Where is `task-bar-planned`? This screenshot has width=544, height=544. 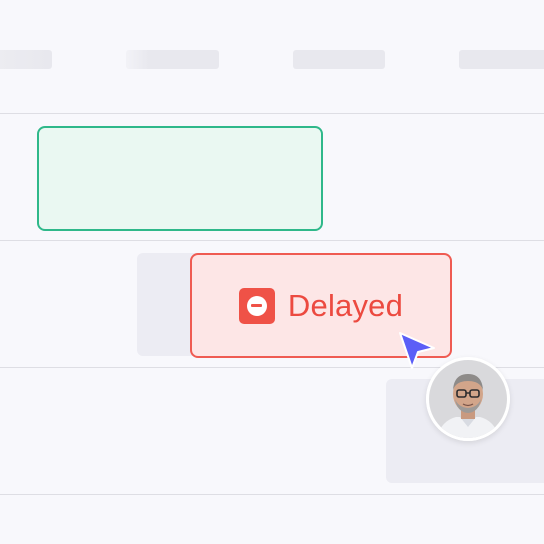 task-bar-planned is located at coordinates (180, 178).